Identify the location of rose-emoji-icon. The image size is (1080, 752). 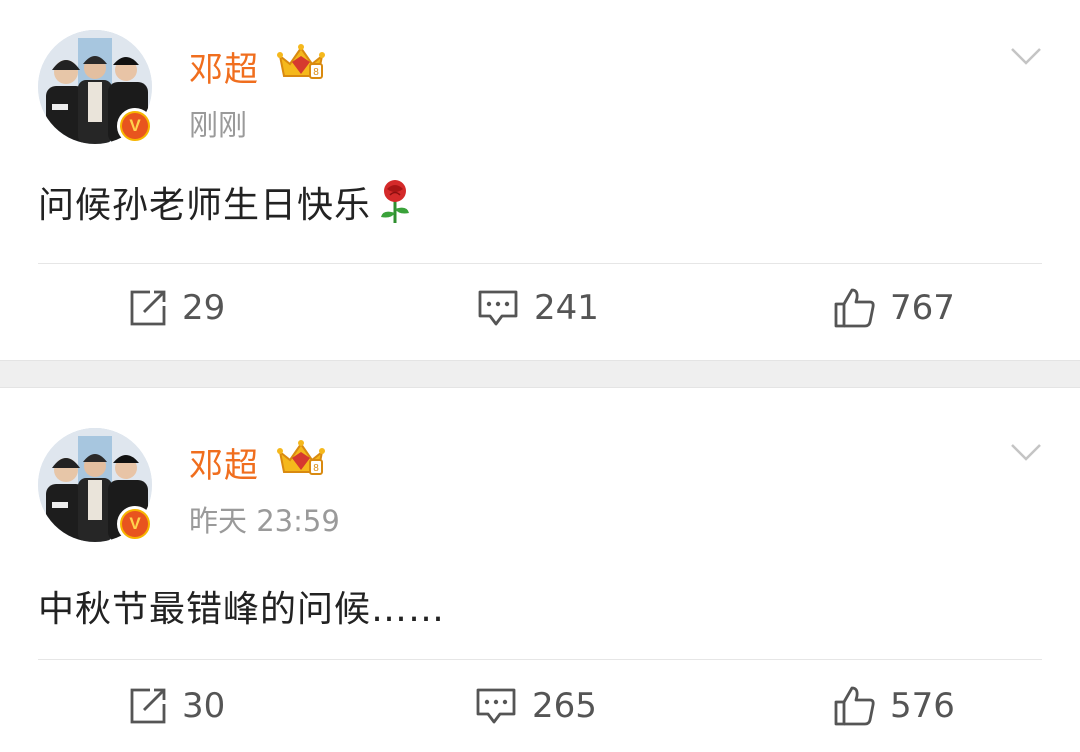
(395, 201).